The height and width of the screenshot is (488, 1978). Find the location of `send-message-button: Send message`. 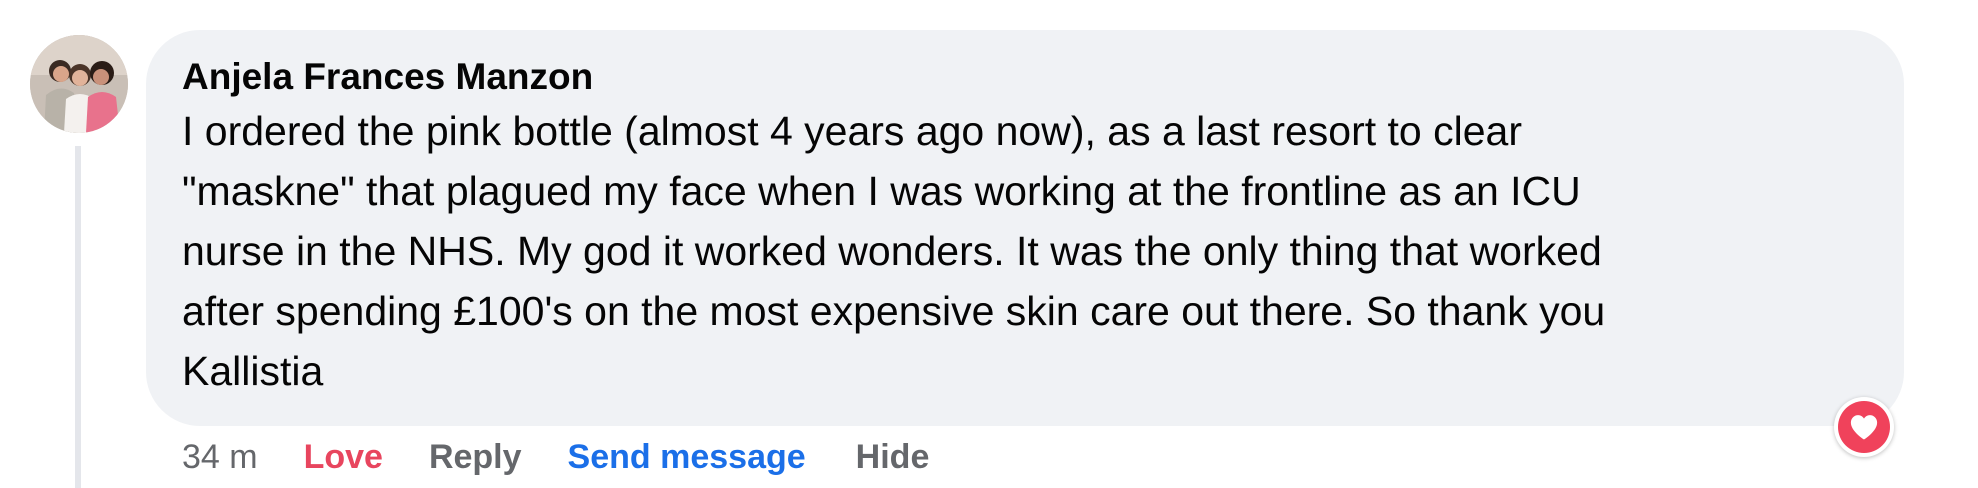

send-message-button: Send message is located at coordinates (687, 457).